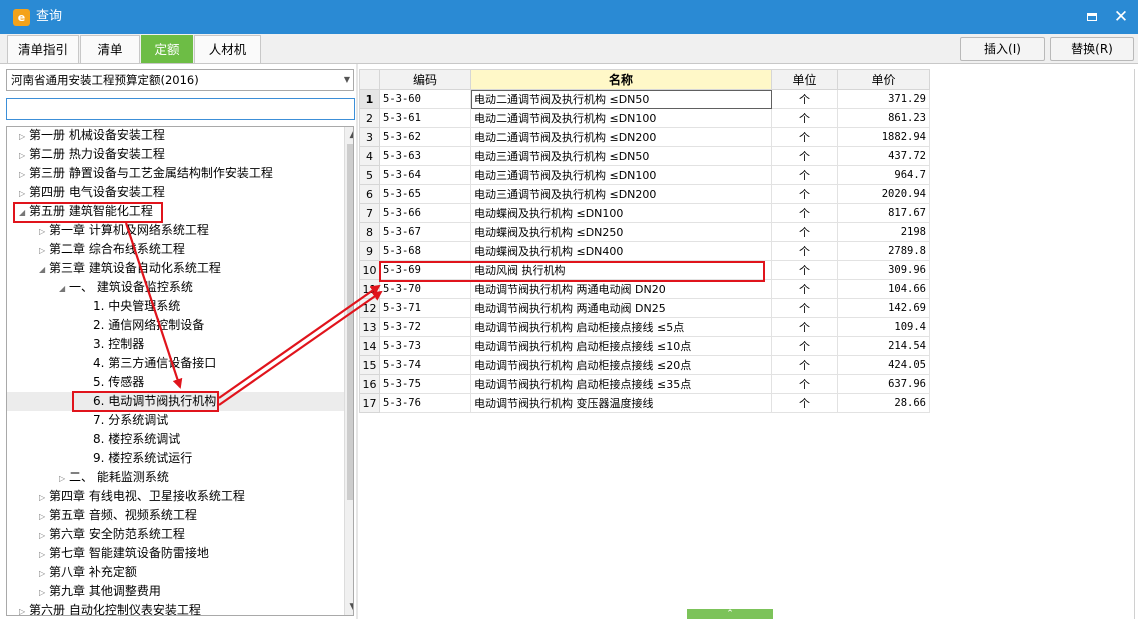 The height and width of the screenshot is (619, 1138). What do you see at coordinates (175, 211) in the screenshot?
I see `tree-node: ◢ 第五册 建筑智能化工程` at bounding box center [175, 211].